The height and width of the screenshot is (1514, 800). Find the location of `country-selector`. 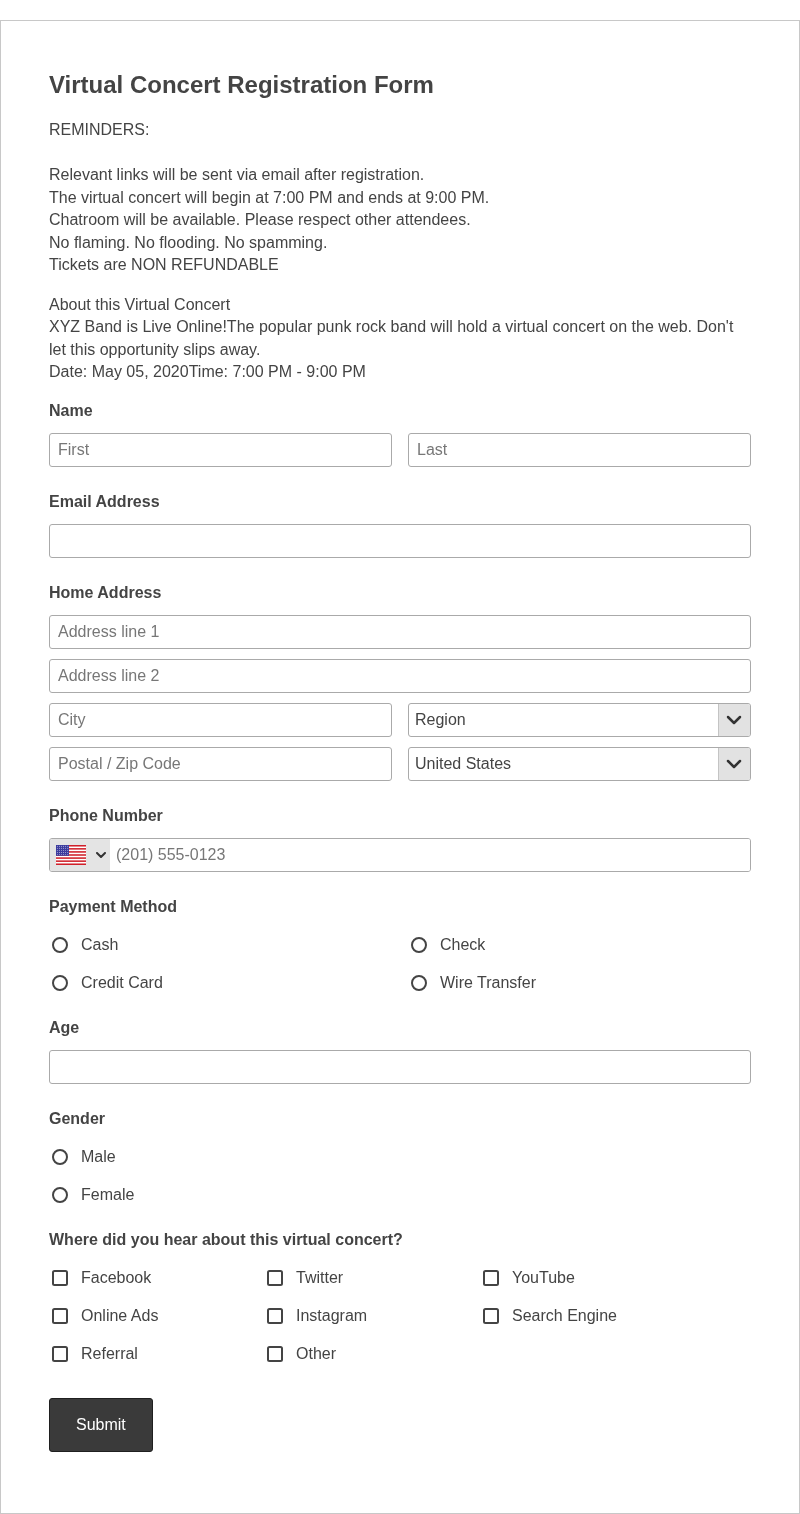

country-selector is located at coordinates (80, 854).